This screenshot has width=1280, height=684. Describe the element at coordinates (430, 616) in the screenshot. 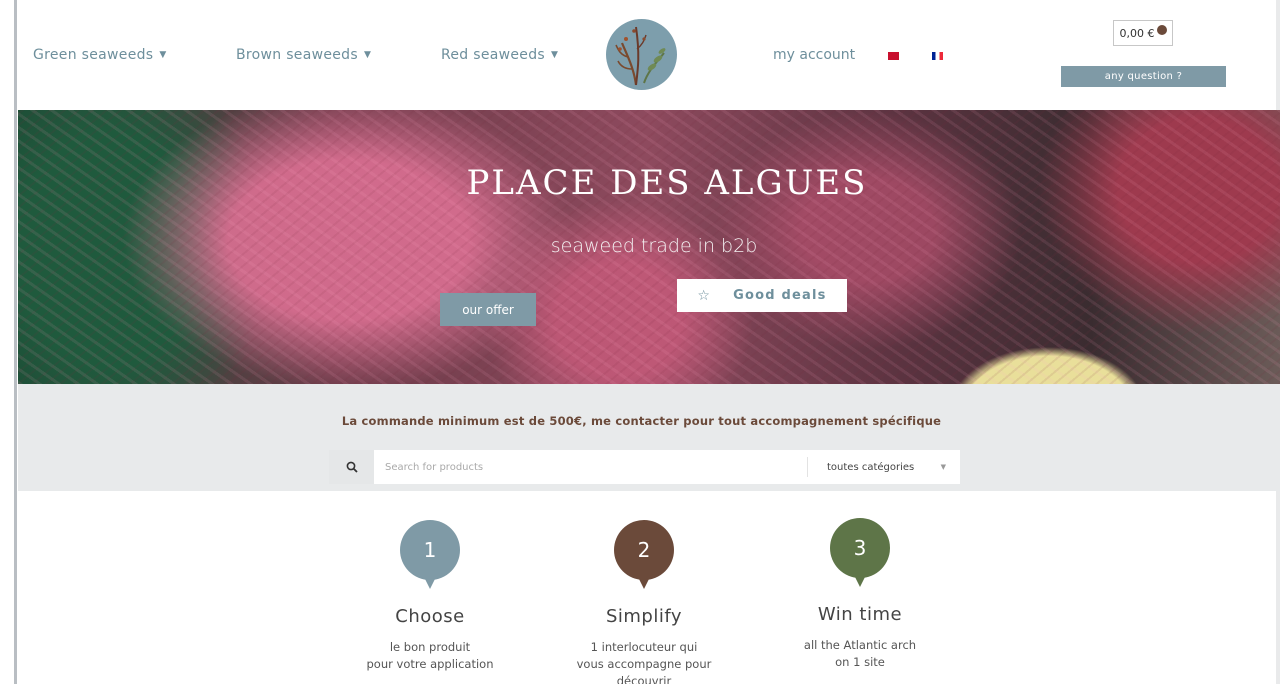

I see `step-1-title: Choose` at that location.